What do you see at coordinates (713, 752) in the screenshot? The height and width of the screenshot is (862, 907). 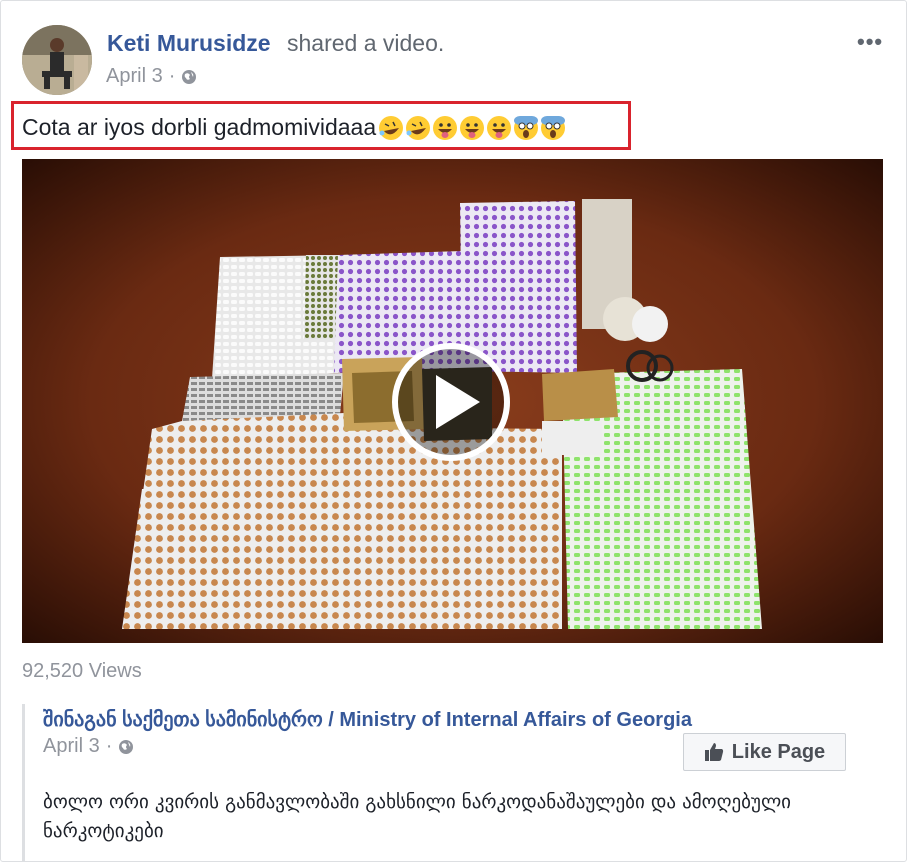 I see `thumbs-up-icon` at bounding box center [713, 752].